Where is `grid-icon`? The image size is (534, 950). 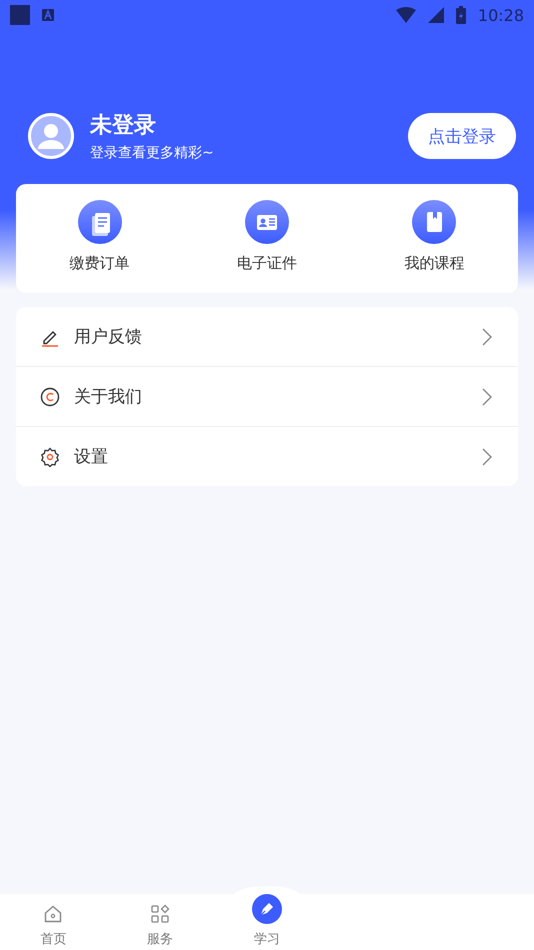
grid-icon is located at coordinates (160, 914).